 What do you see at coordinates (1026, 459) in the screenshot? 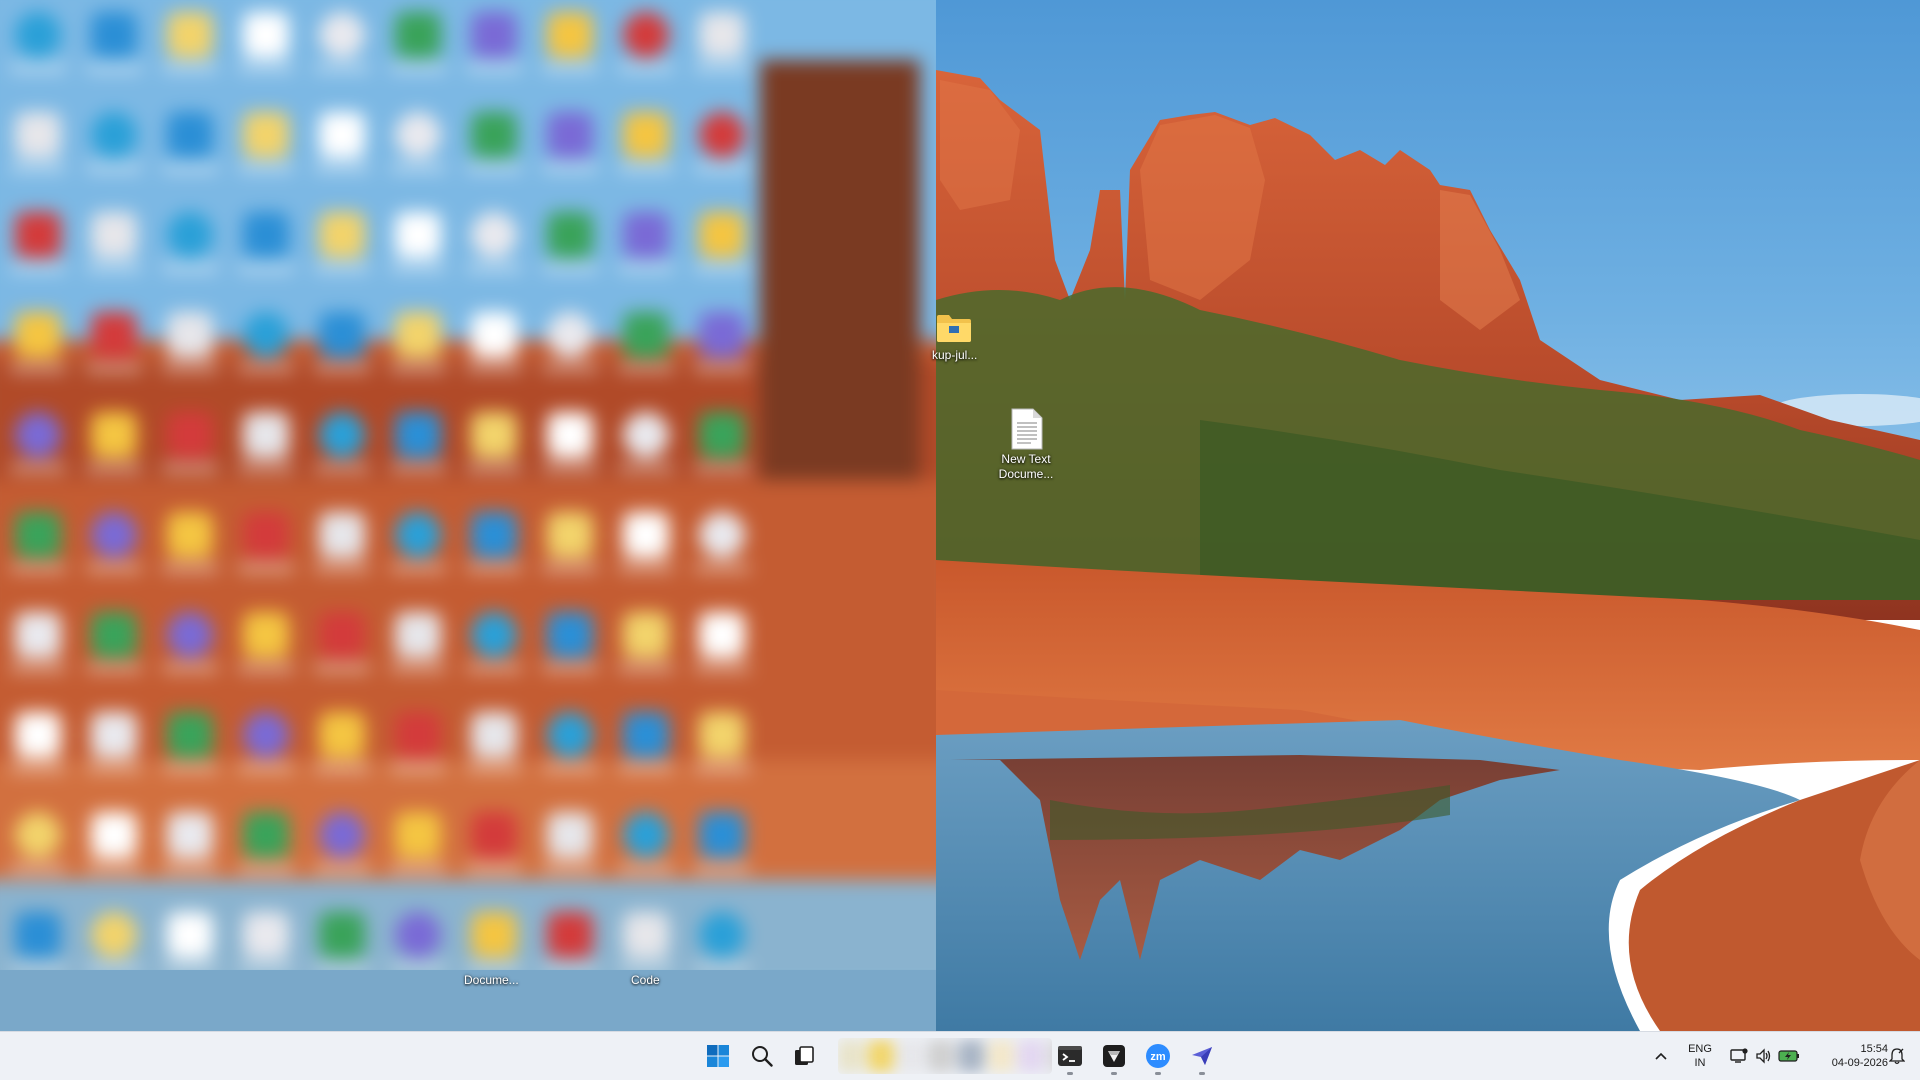
I see `desktop-icon-label-line1: New Text` at bounding box center [1026, 459].